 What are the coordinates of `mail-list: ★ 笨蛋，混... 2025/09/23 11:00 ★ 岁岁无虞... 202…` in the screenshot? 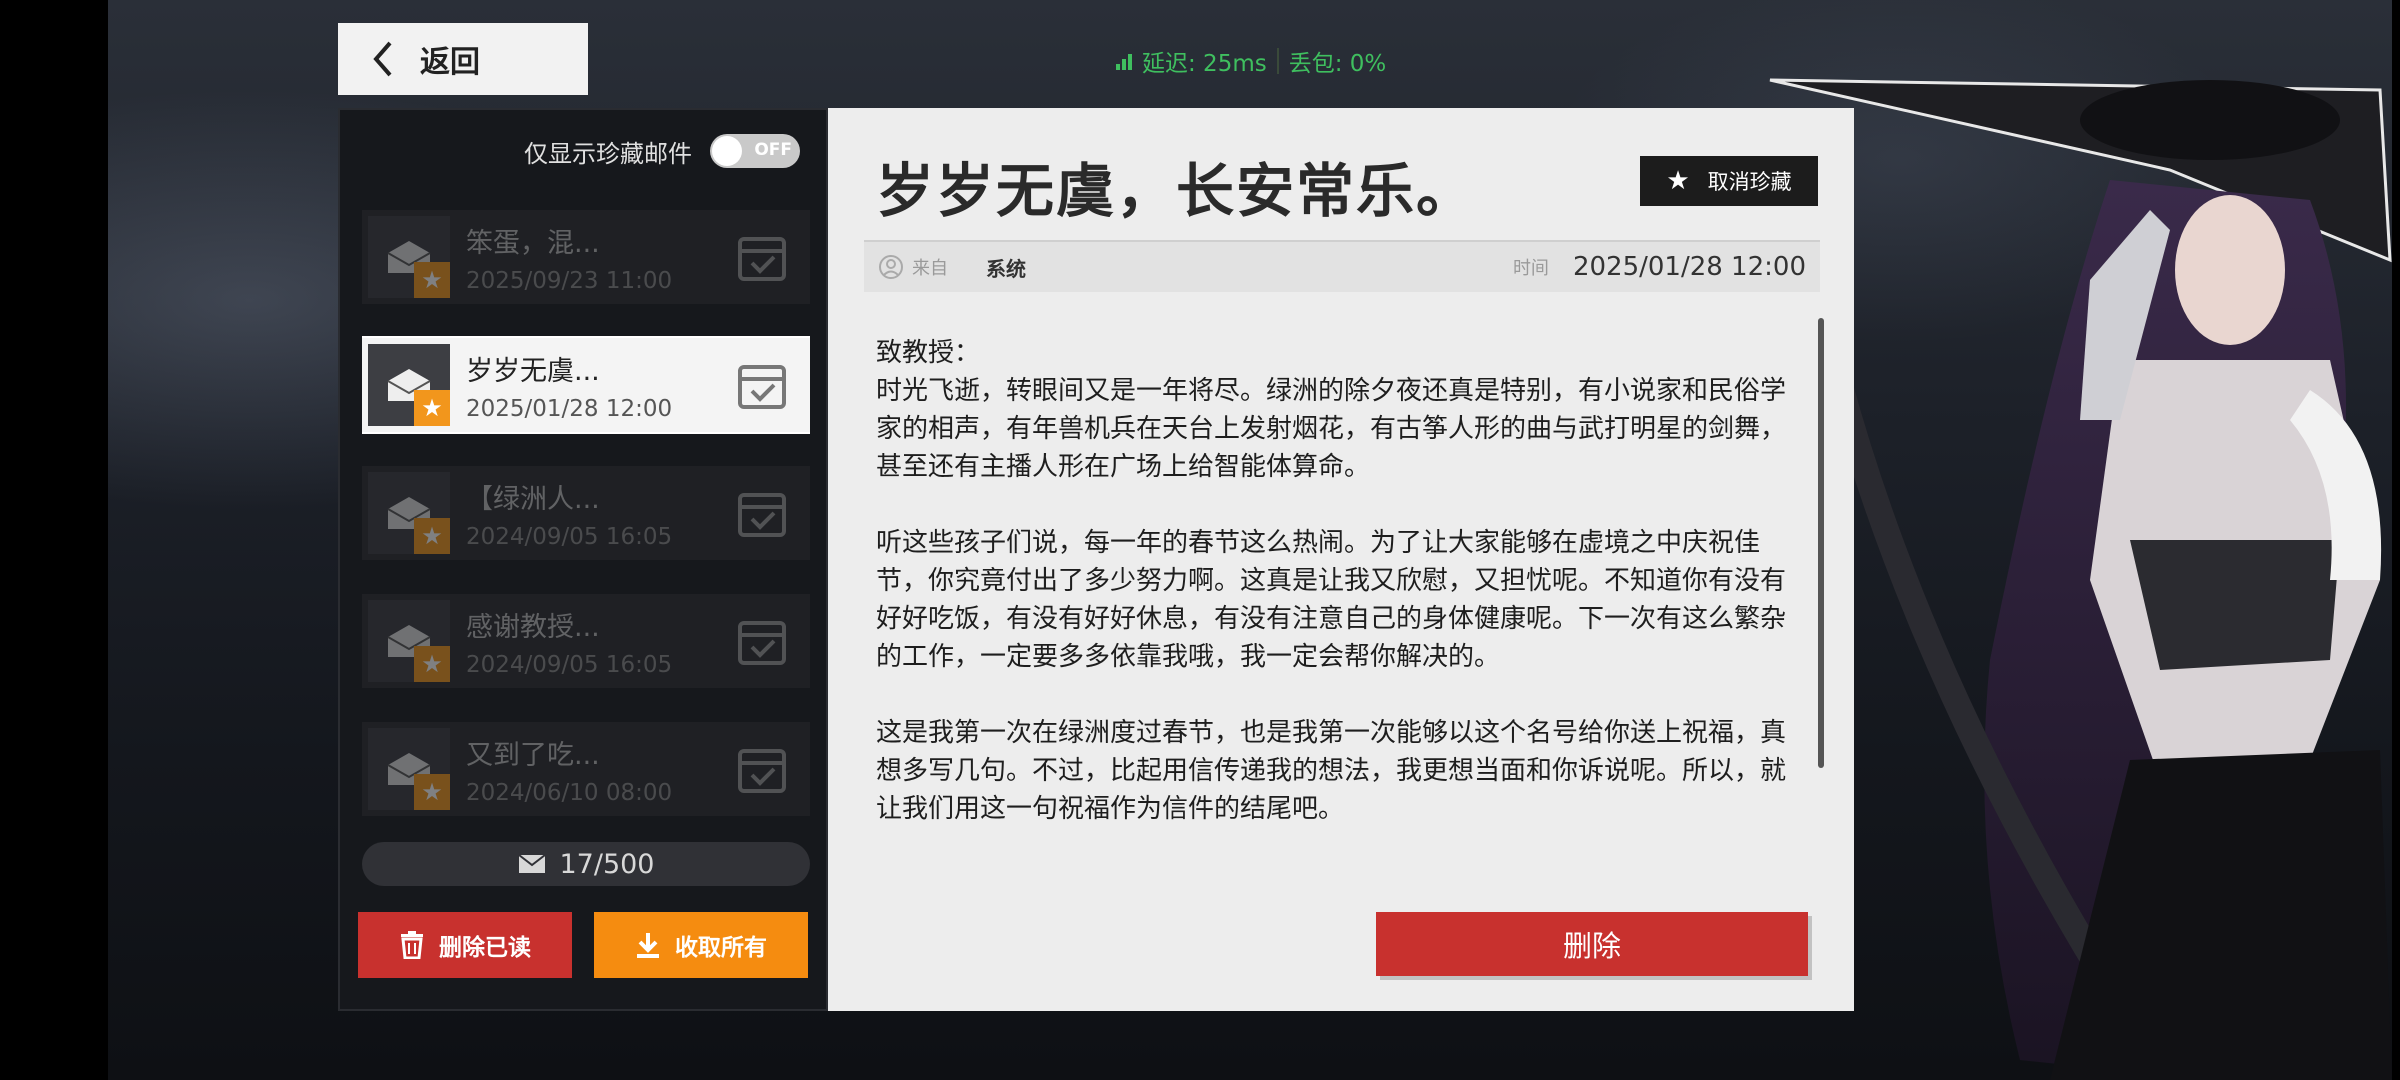 It's located at (586, 575).